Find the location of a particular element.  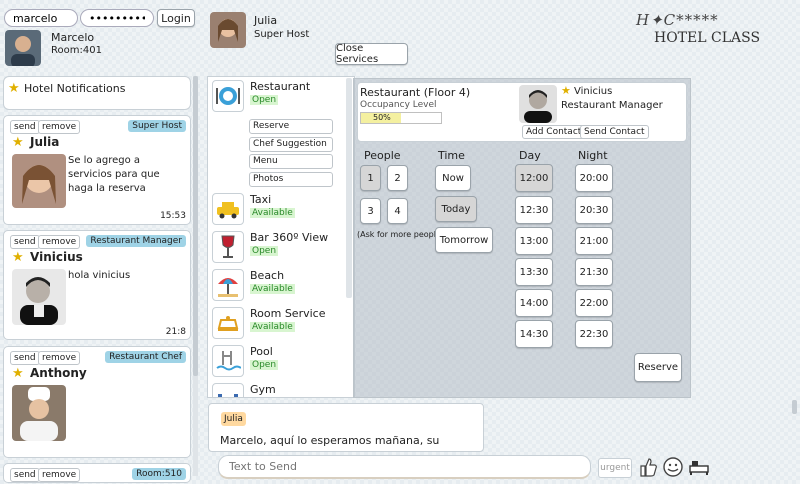

card-name: Anthony is located at coordinates (58, 373).